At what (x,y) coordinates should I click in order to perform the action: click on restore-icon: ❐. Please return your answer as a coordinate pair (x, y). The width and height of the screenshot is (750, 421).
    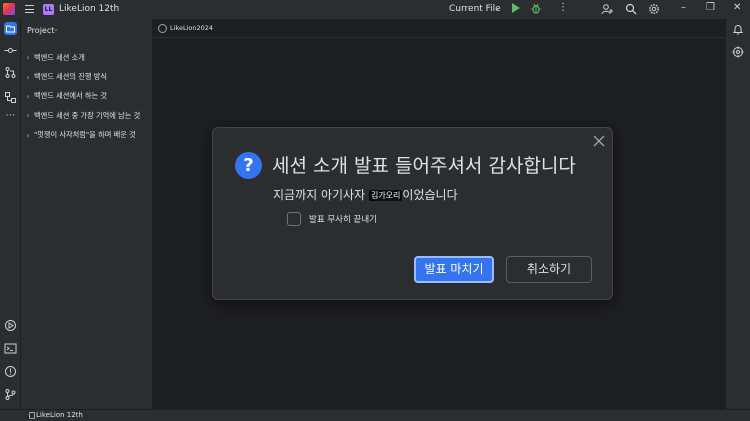
    Looking at the image, I should click on (710, 7).